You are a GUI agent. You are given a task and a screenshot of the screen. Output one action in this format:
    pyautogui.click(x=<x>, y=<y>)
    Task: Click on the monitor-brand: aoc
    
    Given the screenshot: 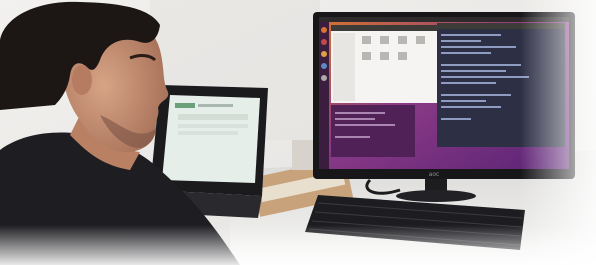 What is the action you would take?
    pyautogui.click(x=434, y=174)
    